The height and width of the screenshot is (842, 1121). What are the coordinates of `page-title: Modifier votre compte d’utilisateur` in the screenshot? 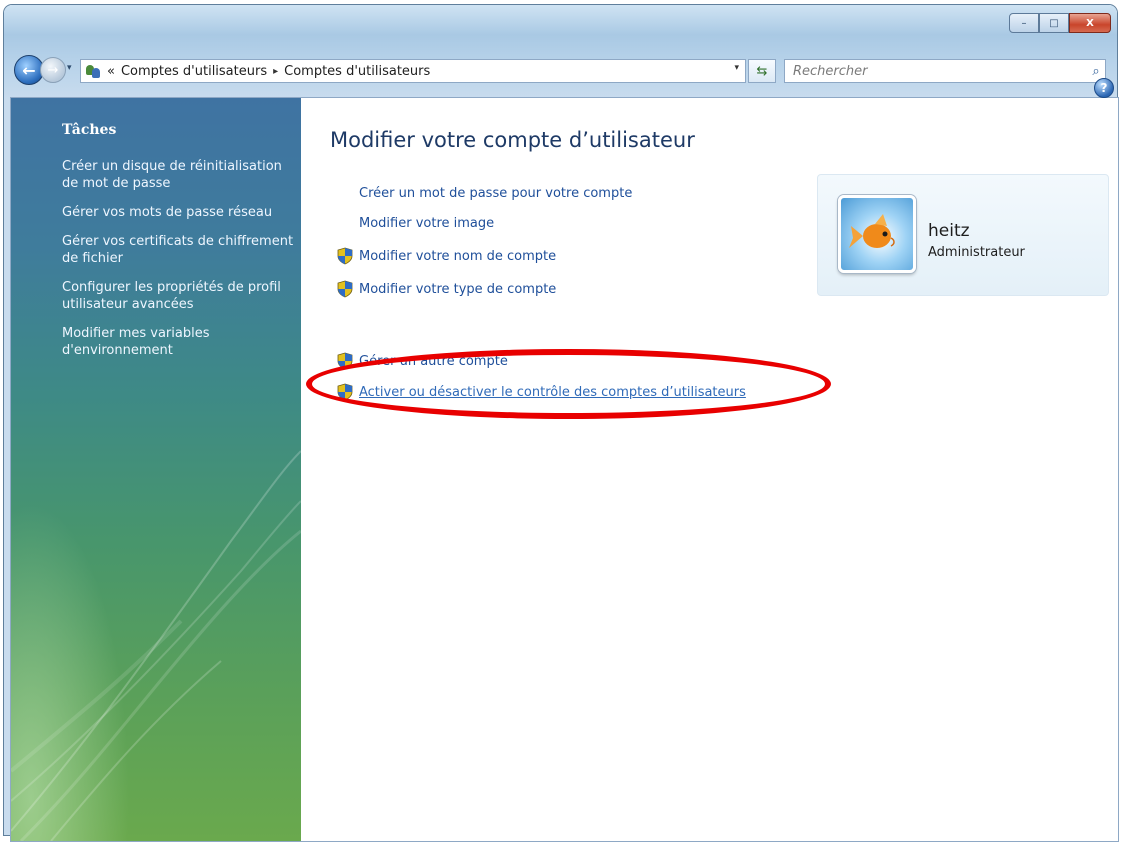 It's located at (512, 140).